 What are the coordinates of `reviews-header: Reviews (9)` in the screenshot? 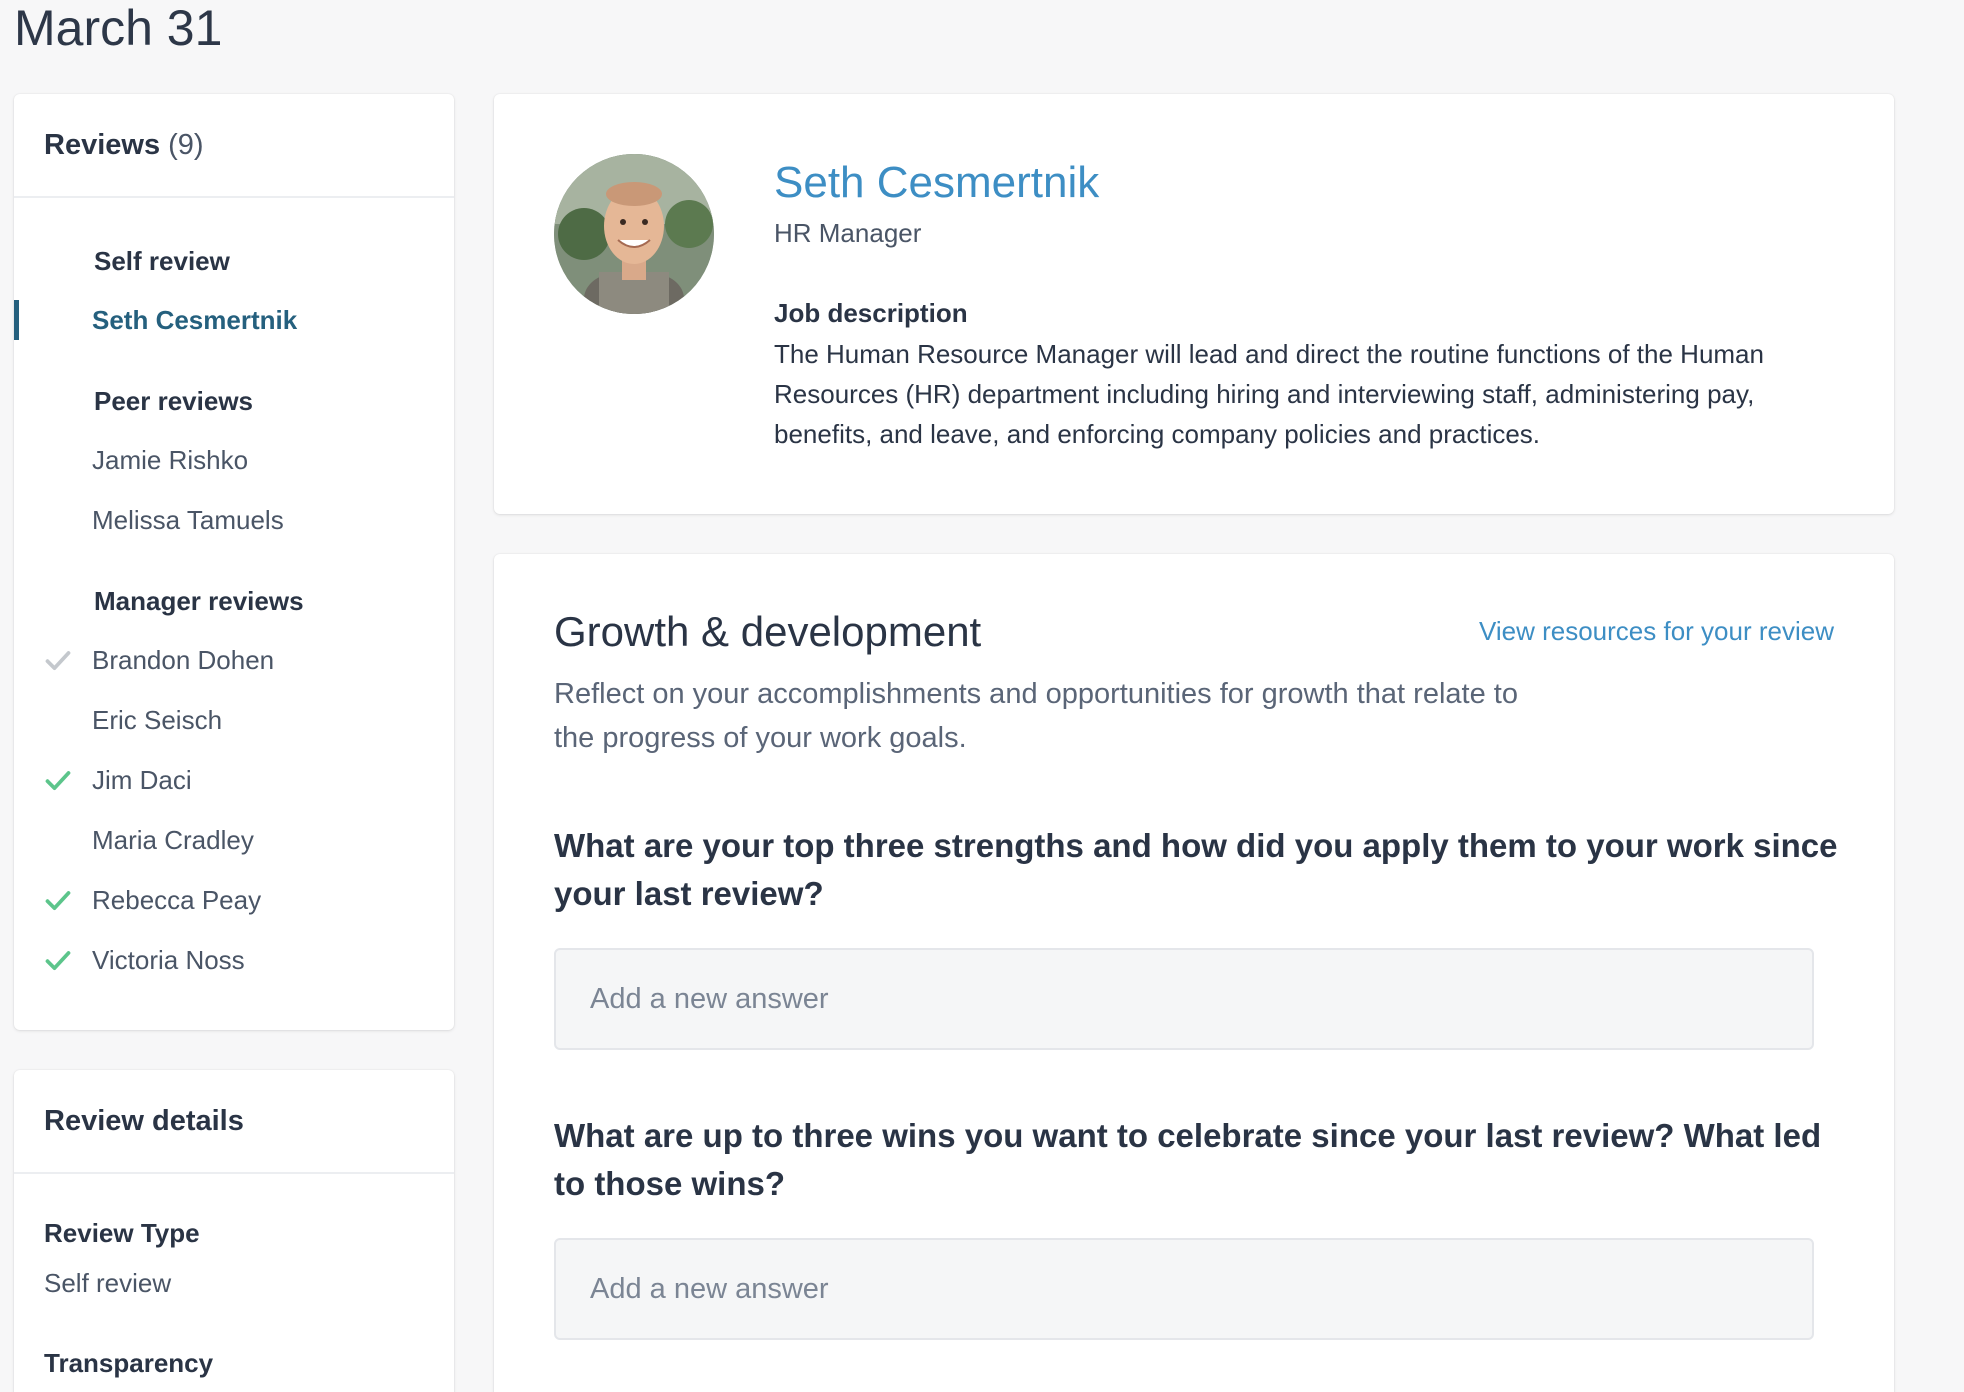 It's located at (234, 146).